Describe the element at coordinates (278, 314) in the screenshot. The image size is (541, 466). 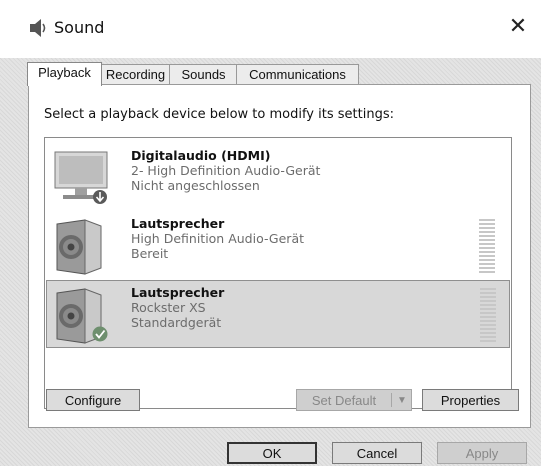
I see `device-item-speakers-rockster: Lautsprecher Rockster XS Standardgerät` at that location.